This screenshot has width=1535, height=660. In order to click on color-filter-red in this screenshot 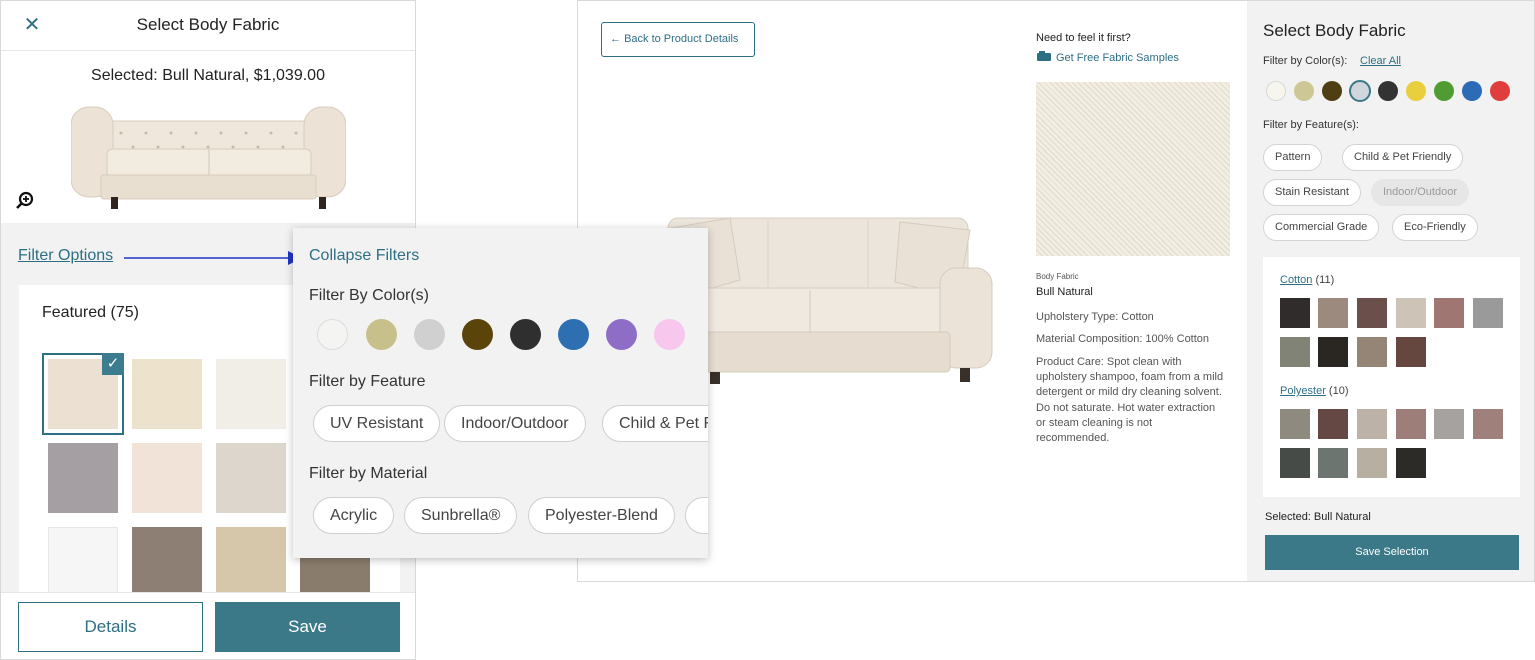, I will do `click(1500, 91)`.